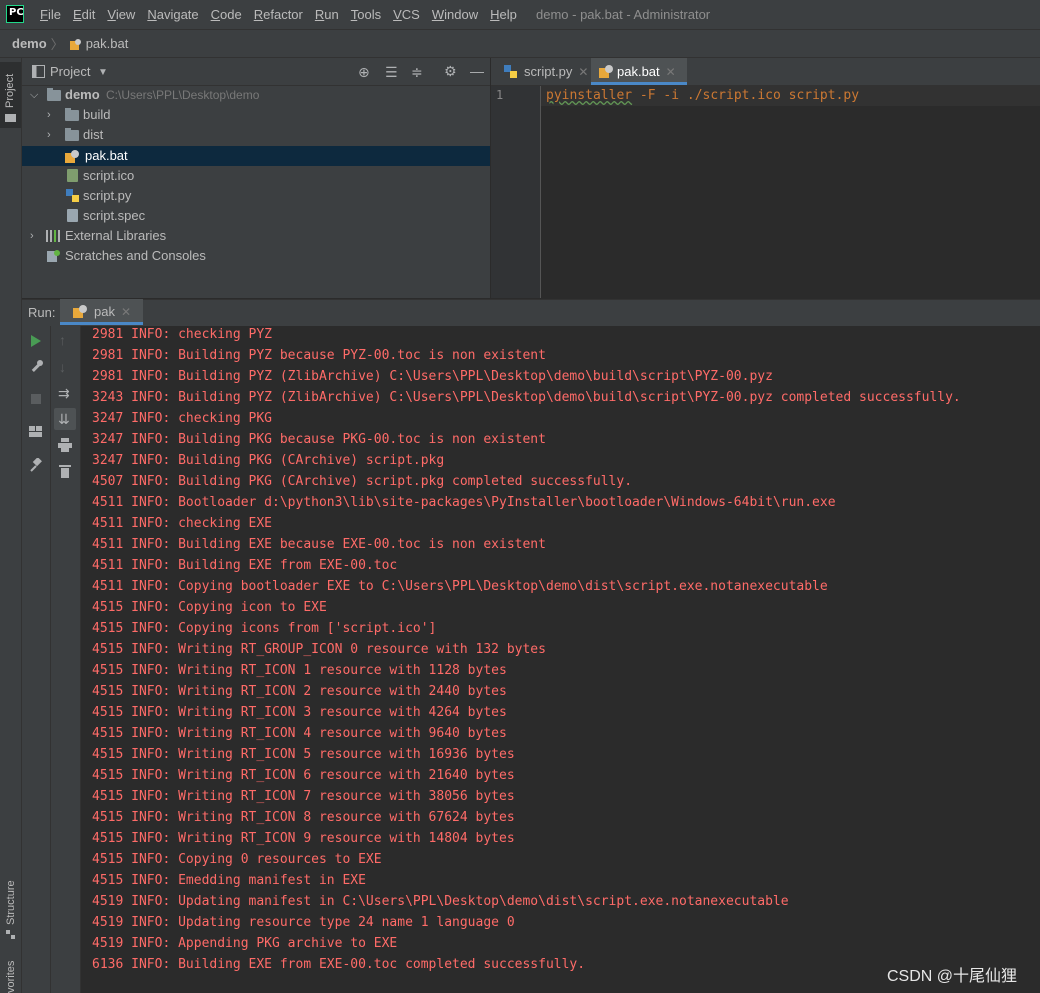  Describe the element at coordinates (520, 44) in the screenshot. I see `breadcrumb: demo 〉 pak.bat` at that location.